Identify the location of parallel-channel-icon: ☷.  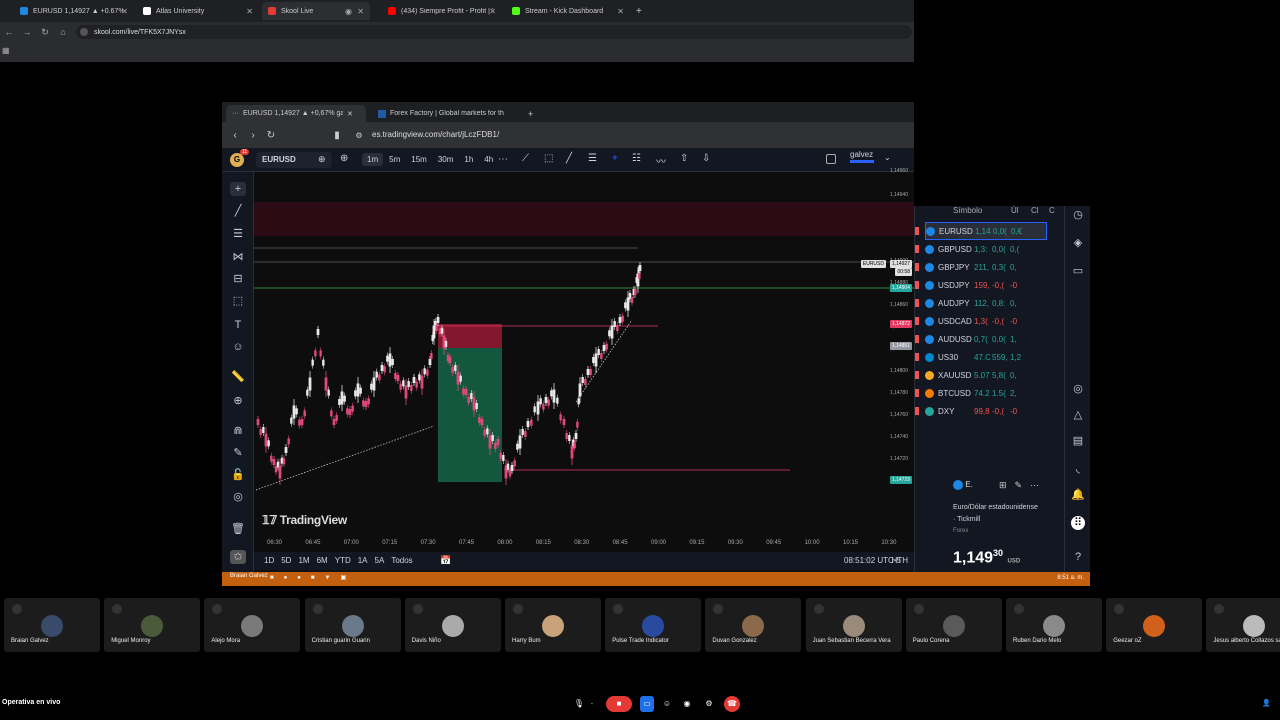
(636, 158).